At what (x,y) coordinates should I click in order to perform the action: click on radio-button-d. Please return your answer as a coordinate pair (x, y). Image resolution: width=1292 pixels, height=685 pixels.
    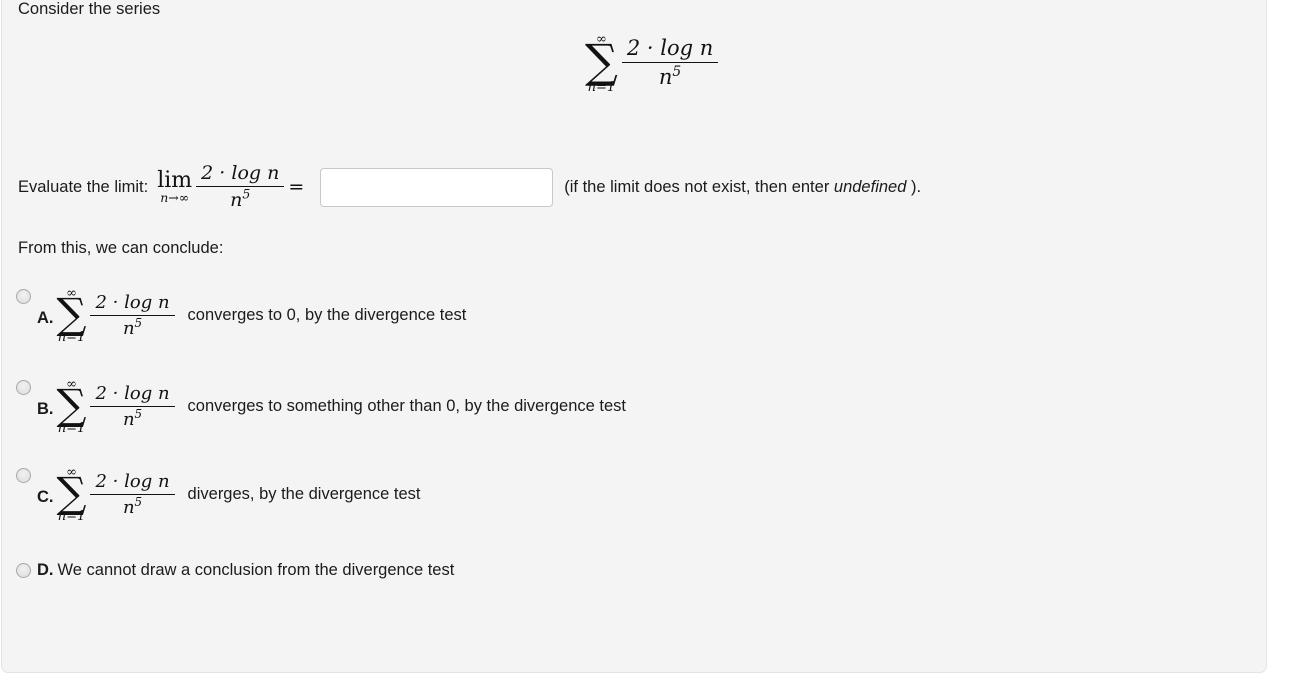
    Looking at the image, I should click on (23, 570).